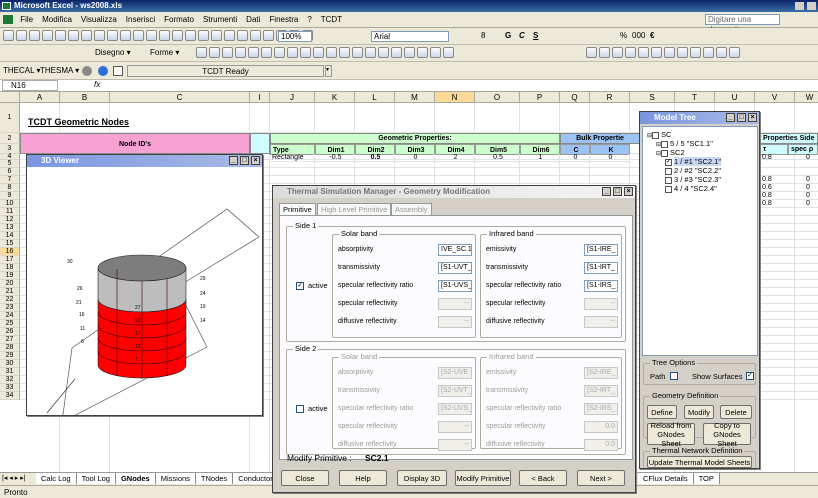 This screenshot has width=818, height=498. What do you see at coordinates (10, 348) in the screenshot?
I see `row-header: 28` at bounding box center [10, 348].